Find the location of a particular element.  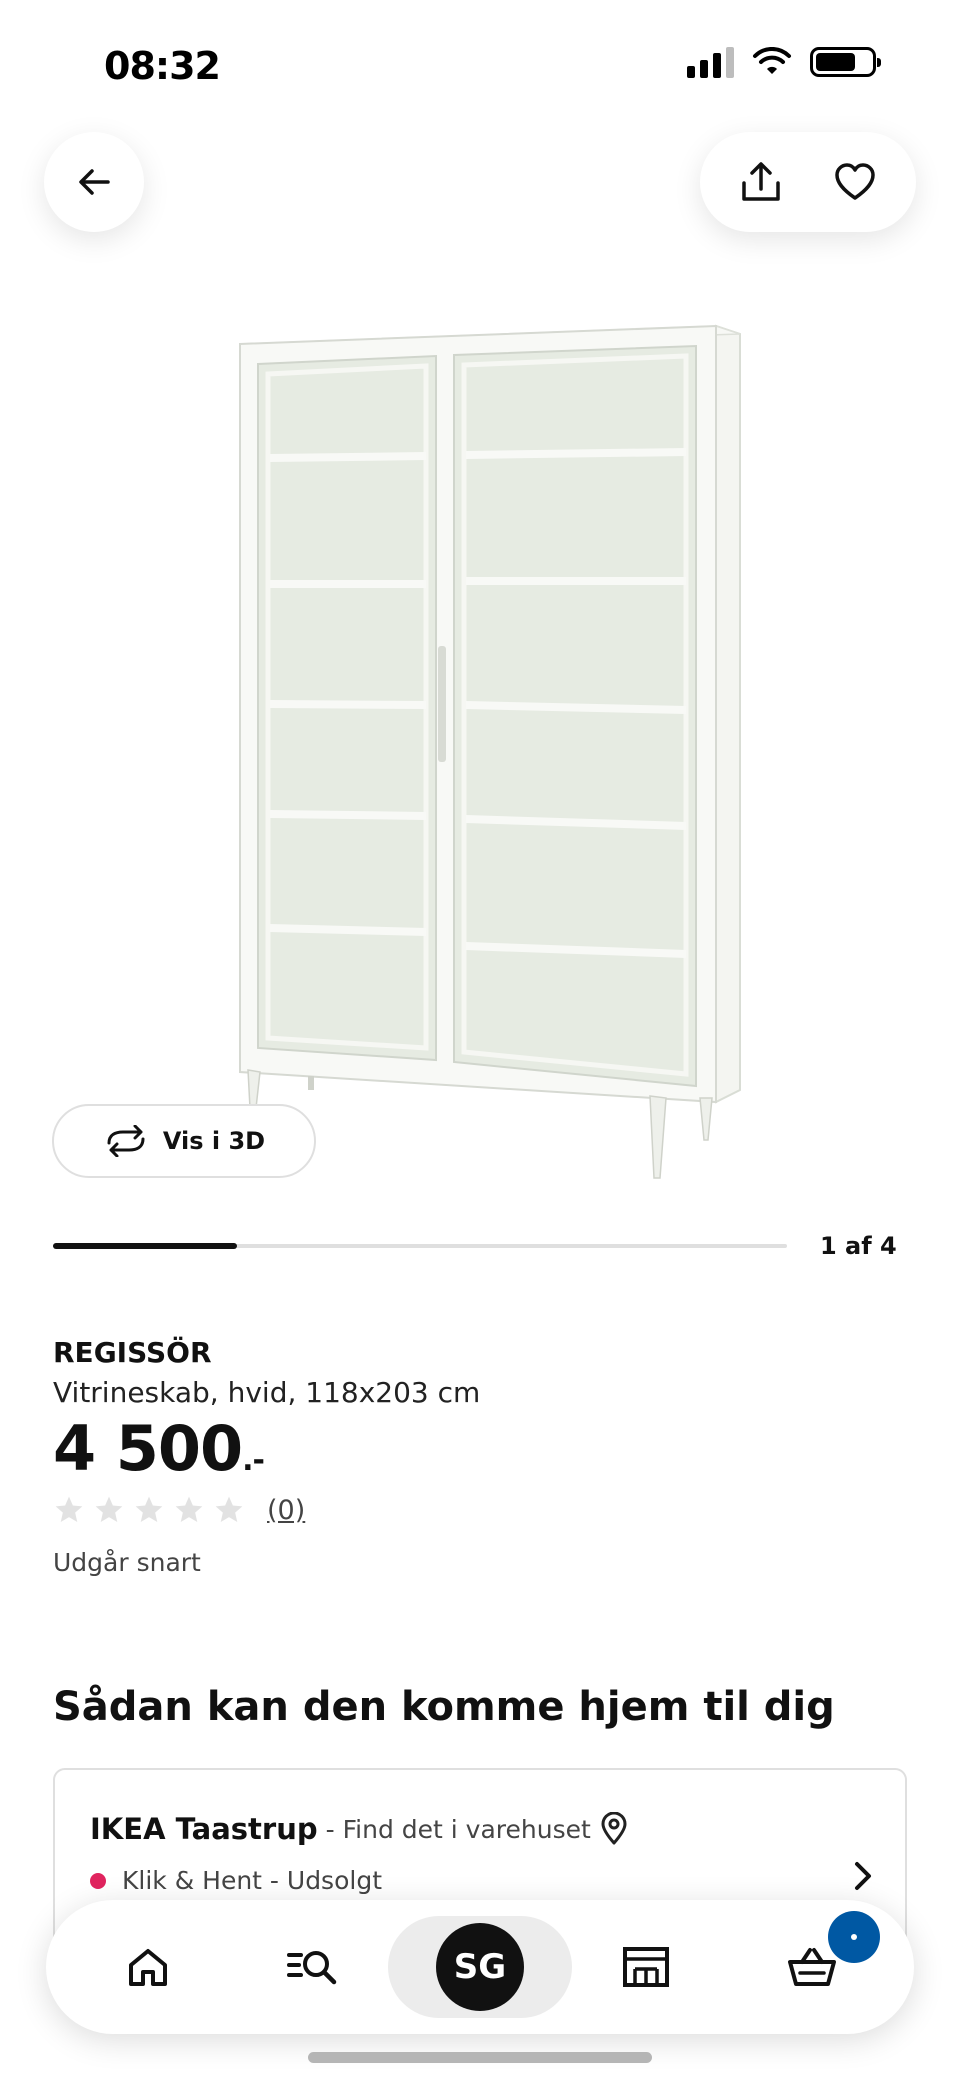

product-rating: (0) is located at coordinates (179, 1510).